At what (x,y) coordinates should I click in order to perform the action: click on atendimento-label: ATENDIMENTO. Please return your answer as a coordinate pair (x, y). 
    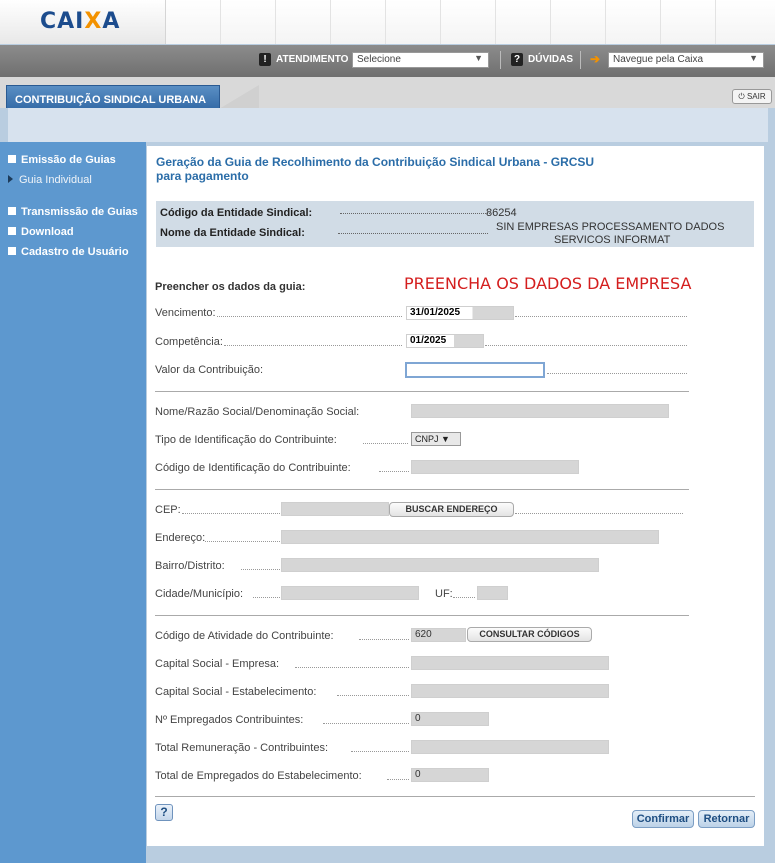
    Looking at the image, I should click on (312, 59).